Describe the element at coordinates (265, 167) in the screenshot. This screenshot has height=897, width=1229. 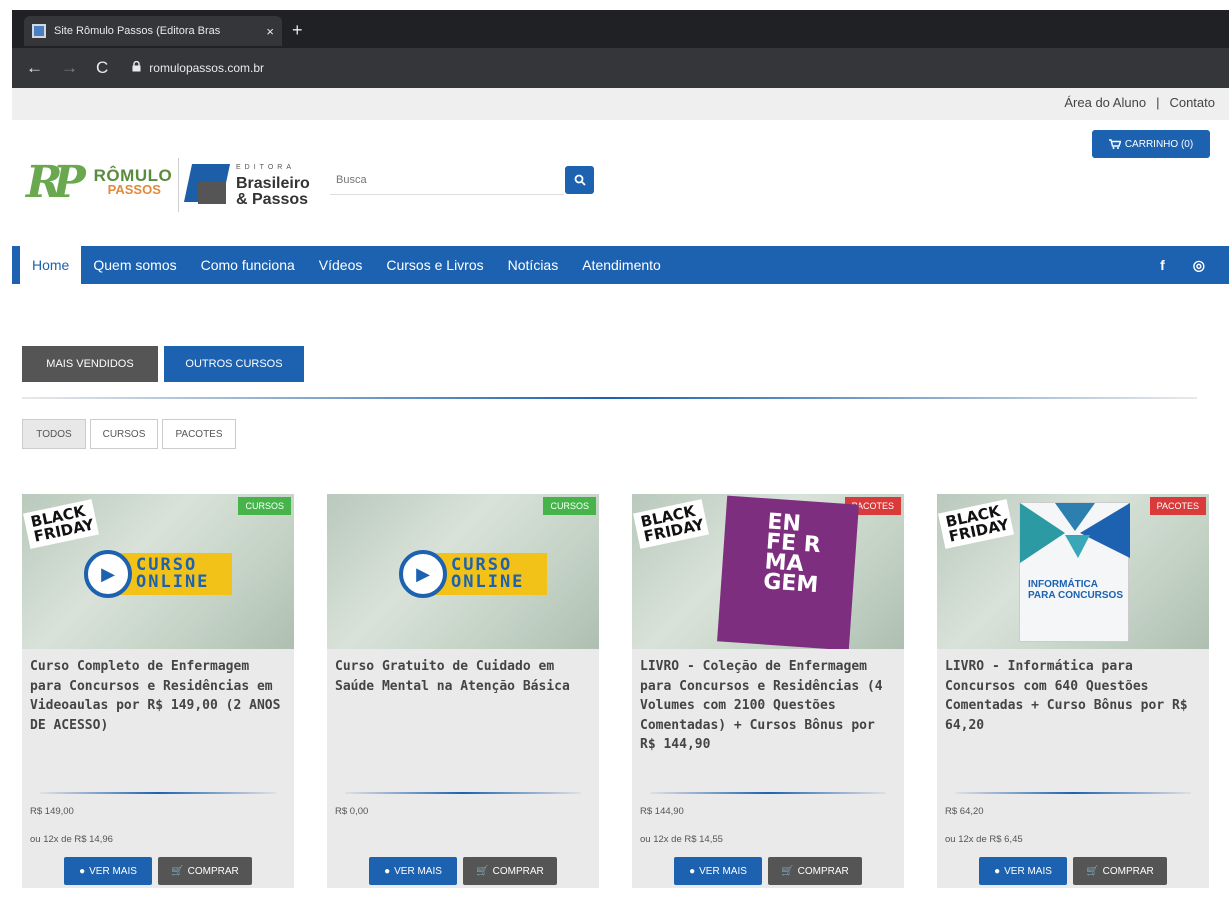
I see `editora-top-label: EDITORA` at that location.